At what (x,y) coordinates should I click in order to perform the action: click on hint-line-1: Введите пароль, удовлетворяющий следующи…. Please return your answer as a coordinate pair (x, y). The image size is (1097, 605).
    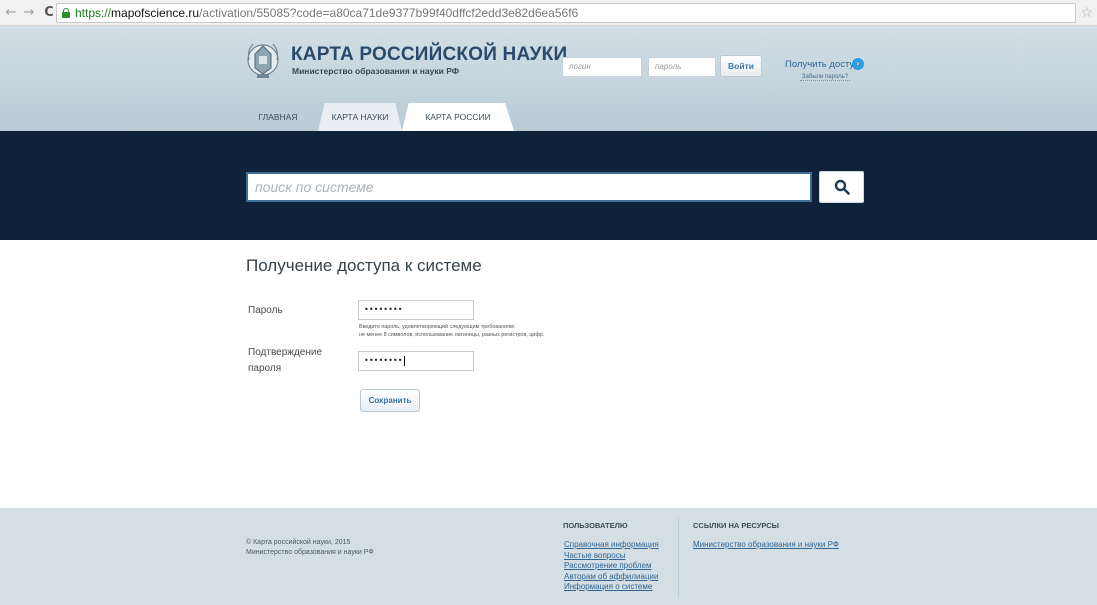
    Looking at the image, I should click on (437, 327).